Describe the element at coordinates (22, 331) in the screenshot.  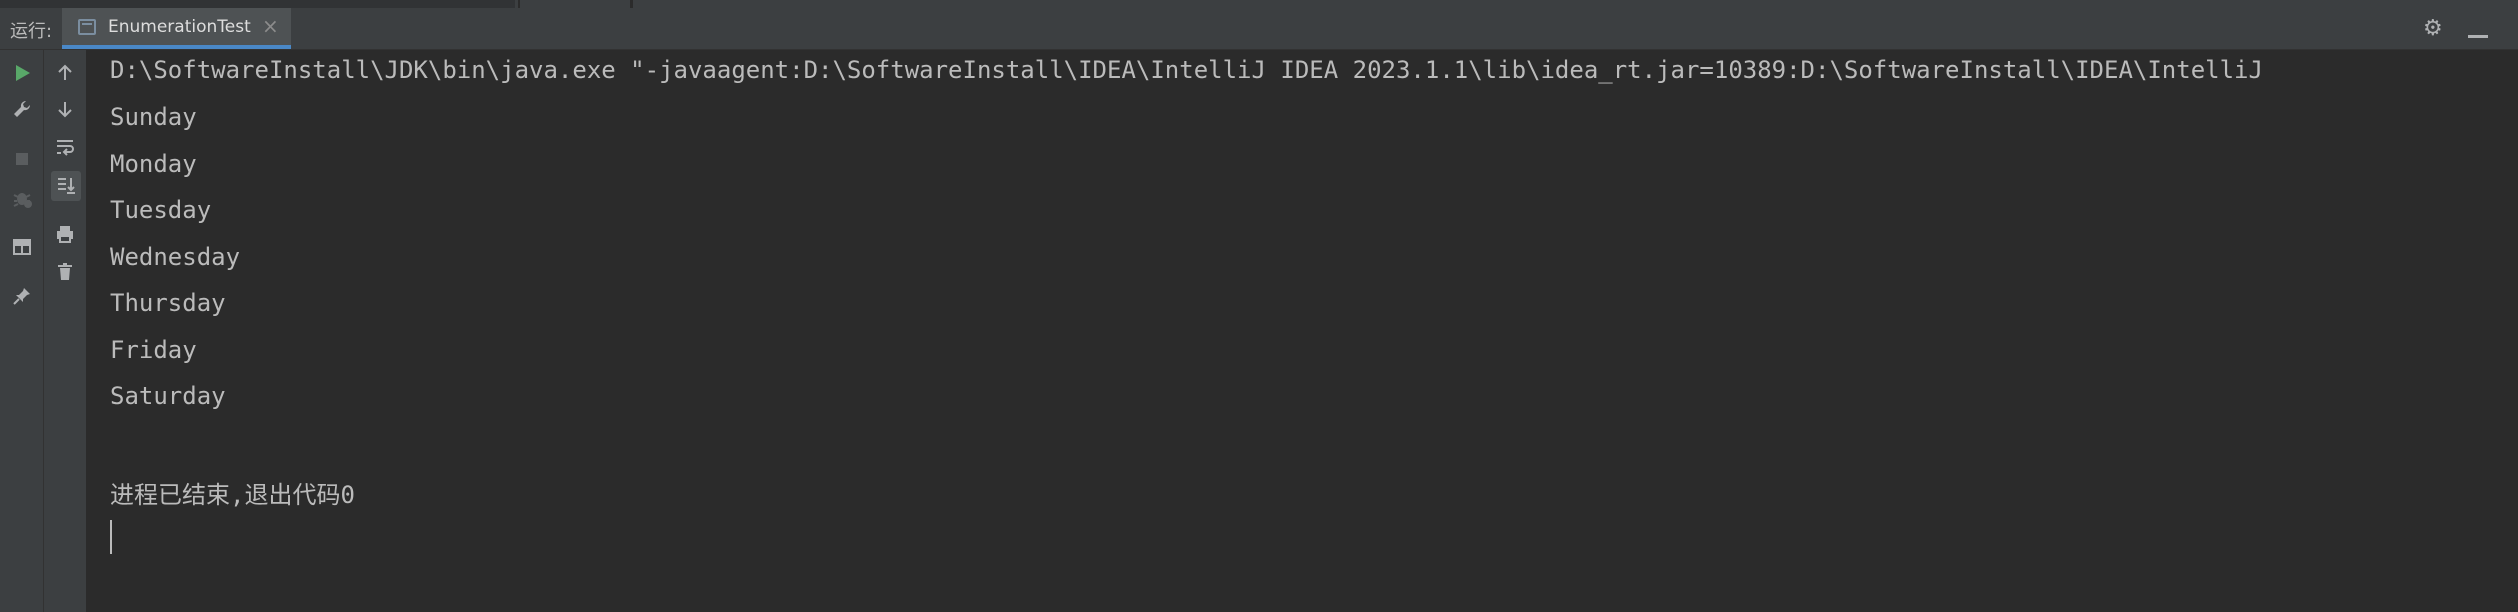
I see `run-toolbar` at that location.